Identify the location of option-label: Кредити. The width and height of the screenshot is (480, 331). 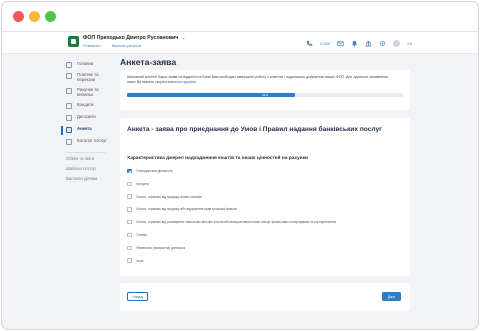
(142, 183).